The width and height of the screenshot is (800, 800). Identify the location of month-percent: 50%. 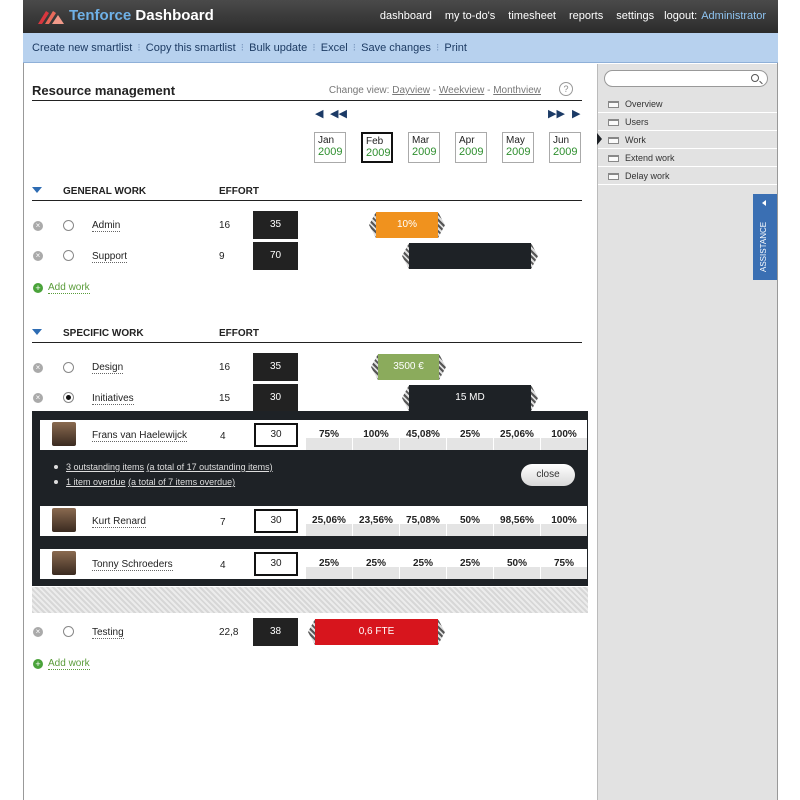
(517, 564).